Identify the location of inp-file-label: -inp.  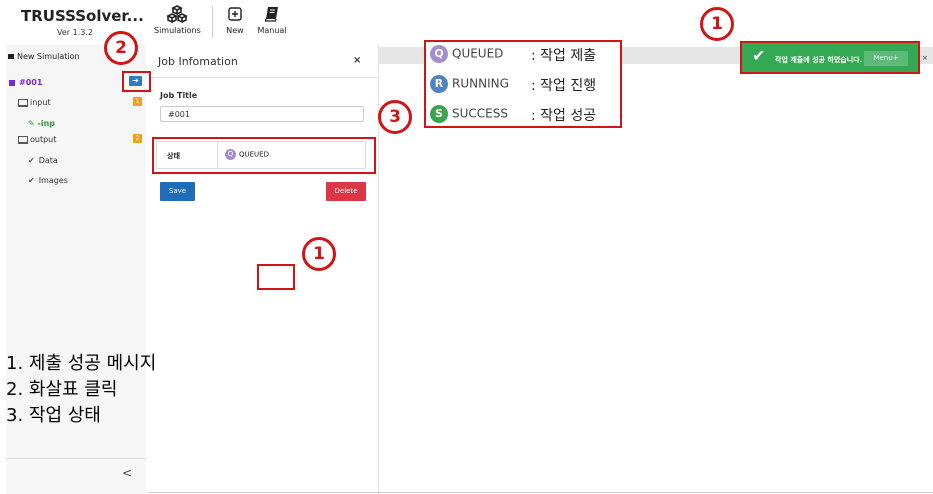
(46, 123).